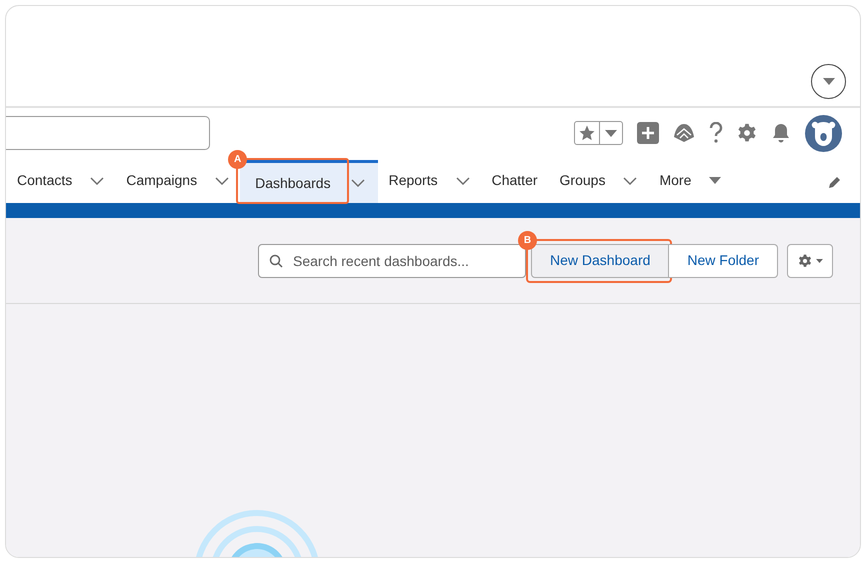 The width and height of the screenshot is (866, 563). I want to click on plus-icon, so click(648, 133).